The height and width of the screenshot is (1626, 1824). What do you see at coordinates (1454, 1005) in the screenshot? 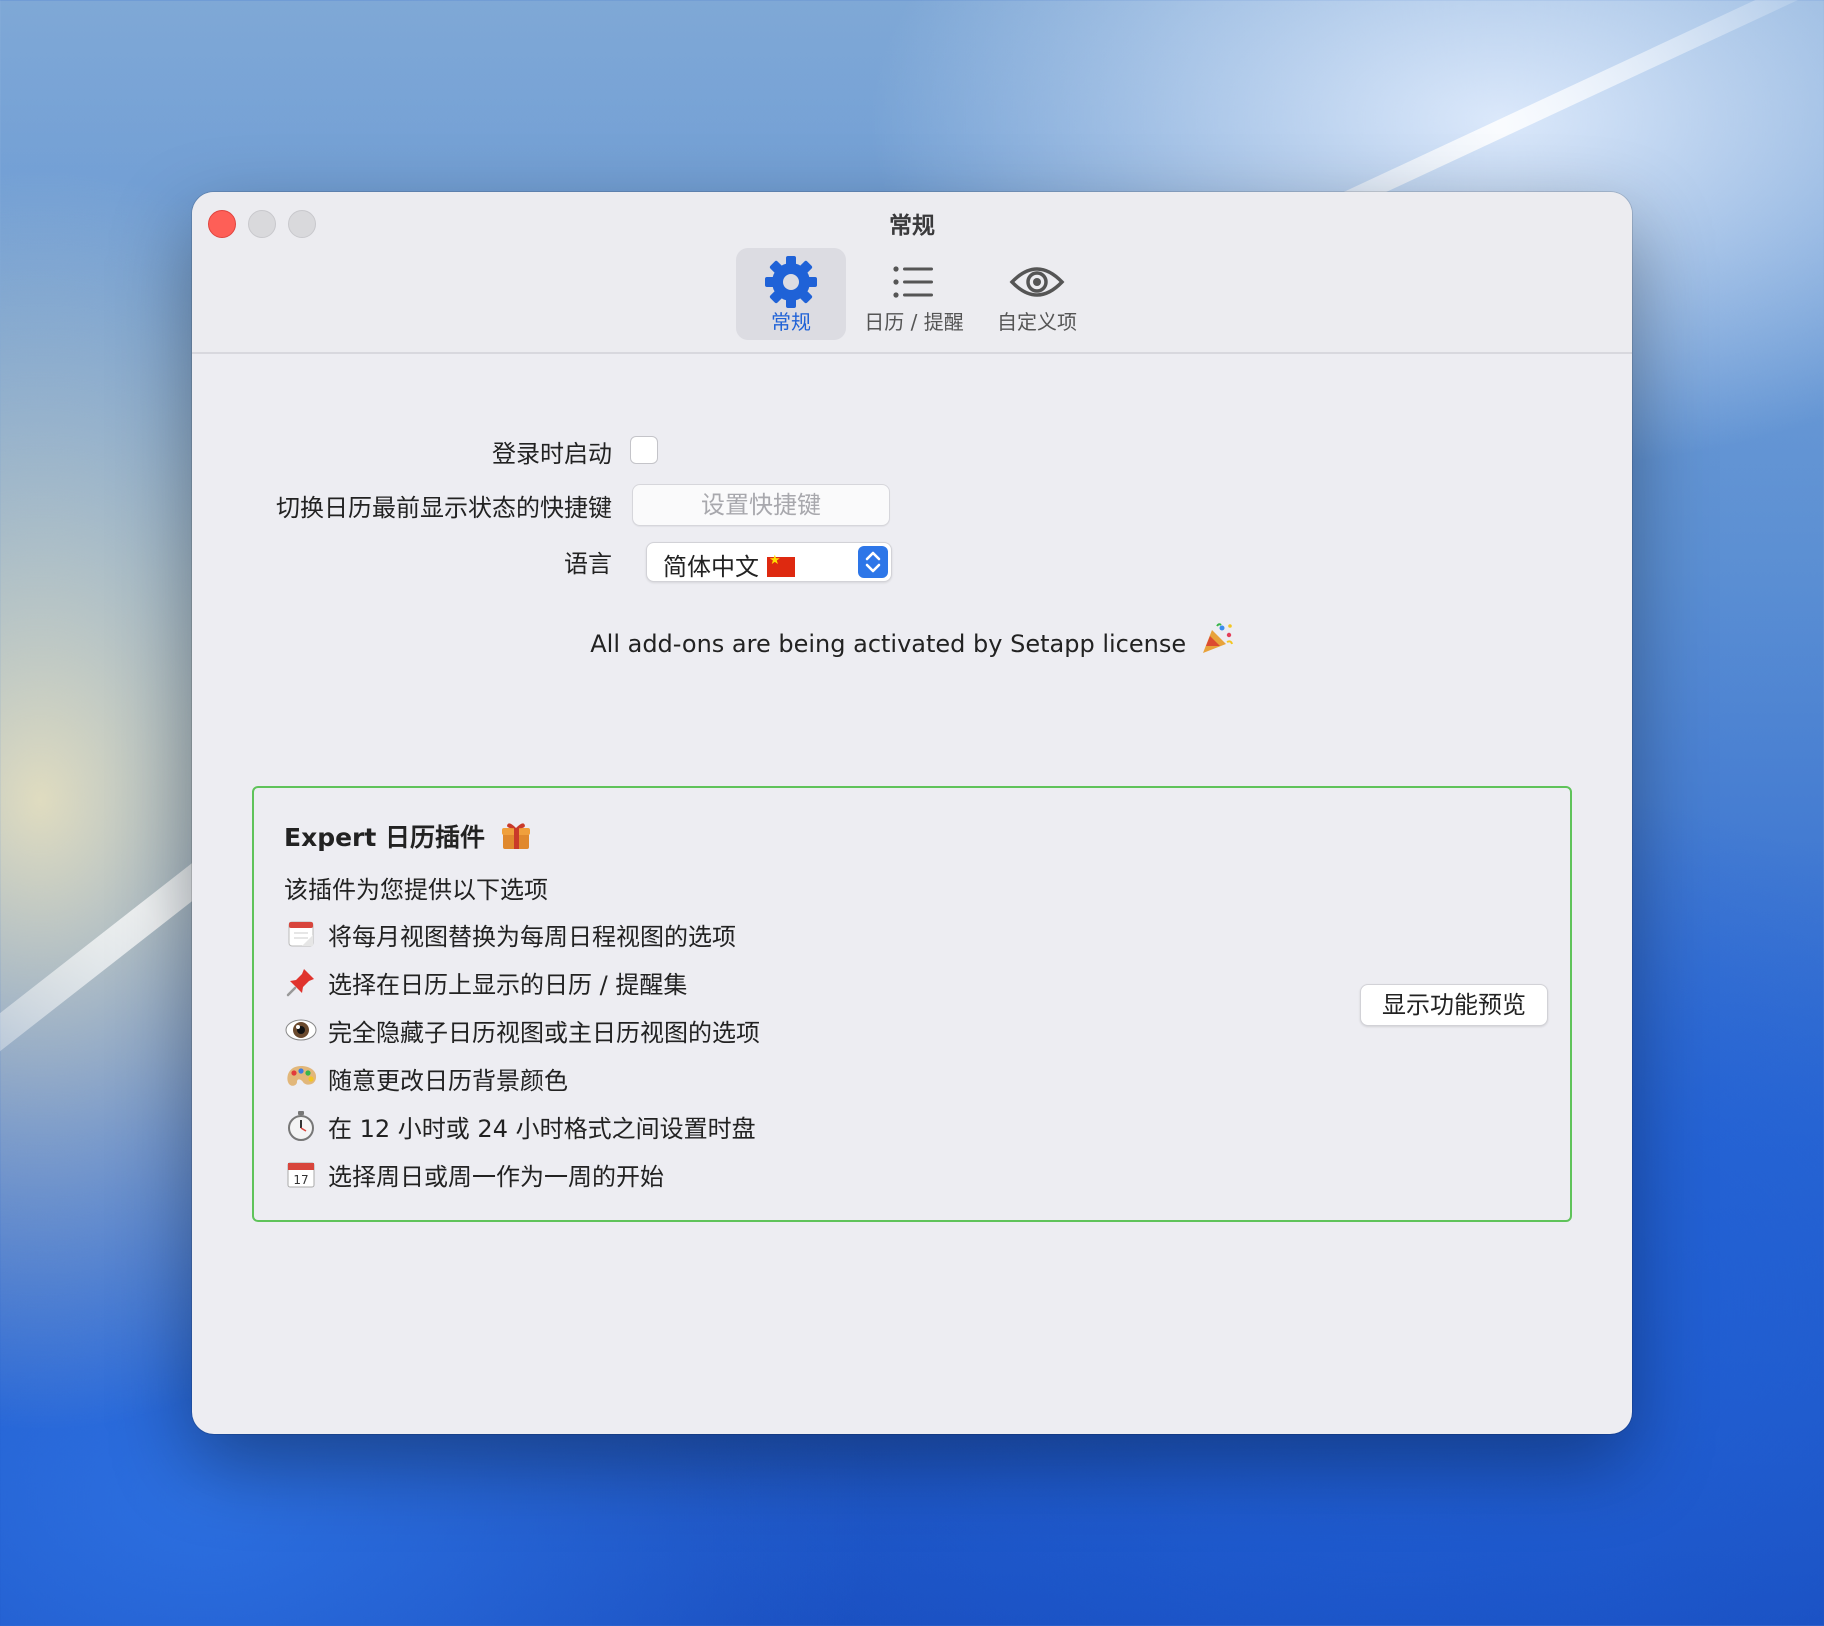
I see `show-feature-preview-button: 显示功能预览` at bounding box center [1454, 1005].